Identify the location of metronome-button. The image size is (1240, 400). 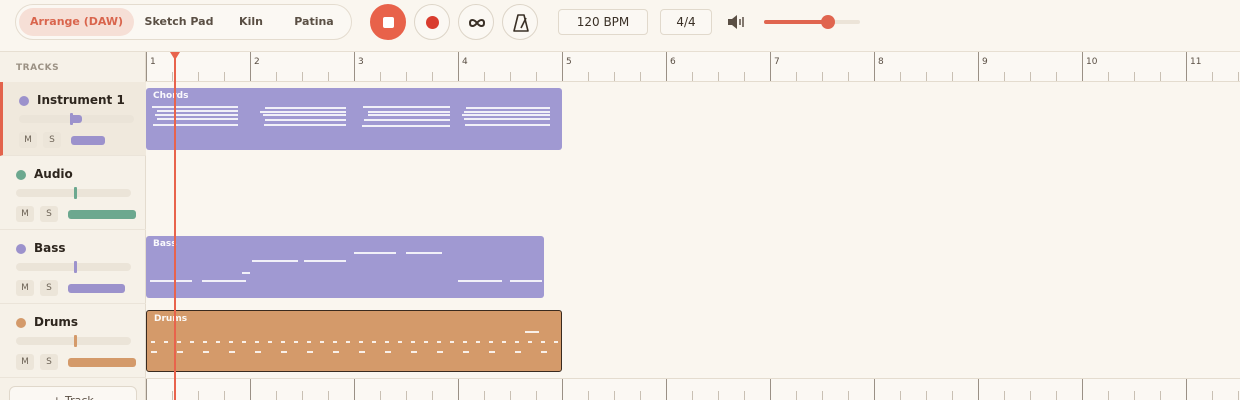
(520, 22).